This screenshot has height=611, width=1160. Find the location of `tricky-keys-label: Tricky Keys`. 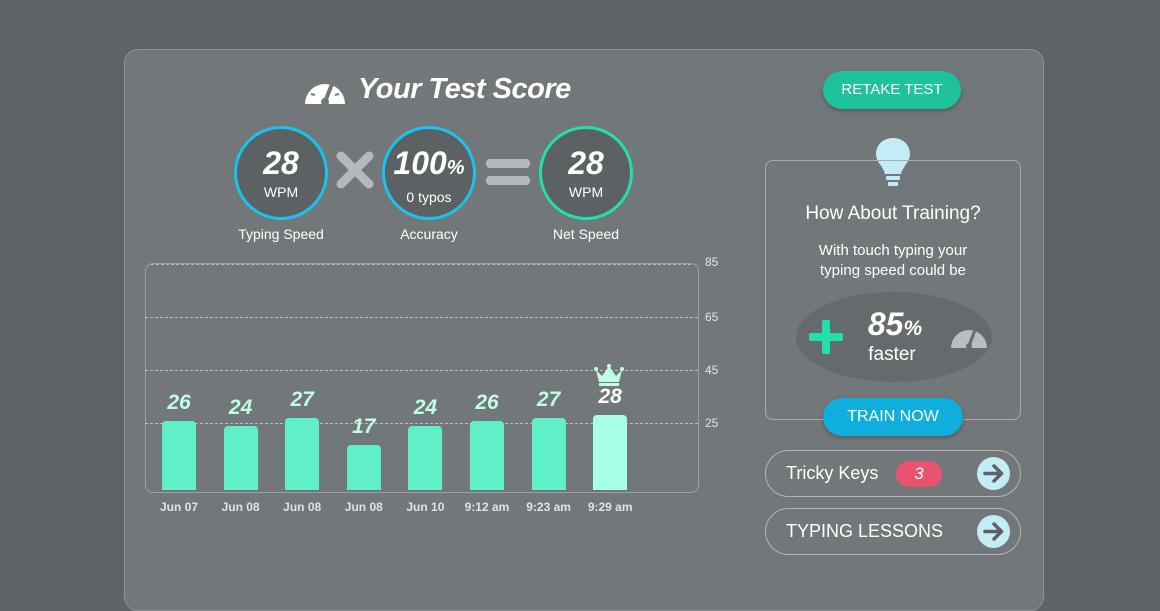

tricky-keys-label: Tricky Keys is located at coordinates (832, 473).